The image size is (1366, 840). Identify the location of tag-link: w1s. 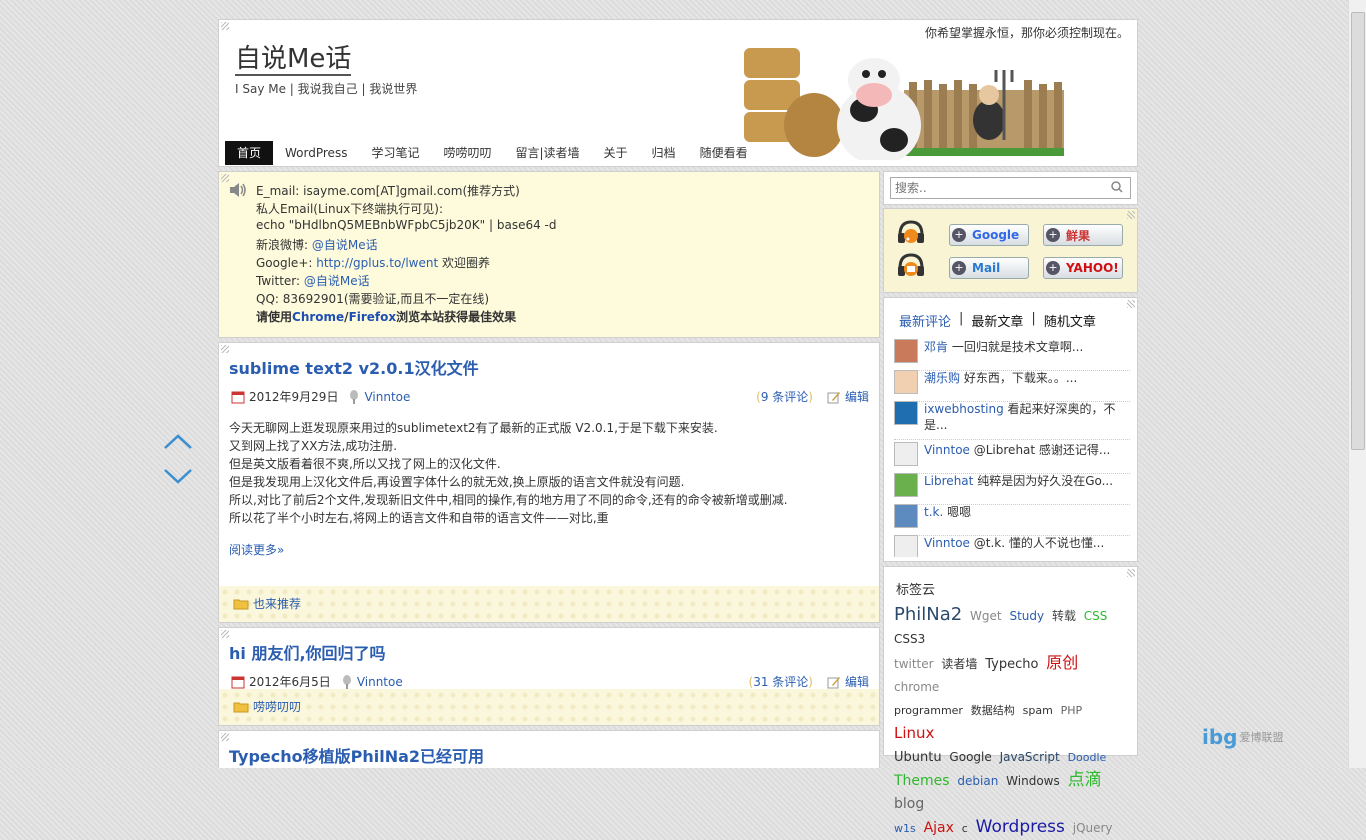
(905, 828).